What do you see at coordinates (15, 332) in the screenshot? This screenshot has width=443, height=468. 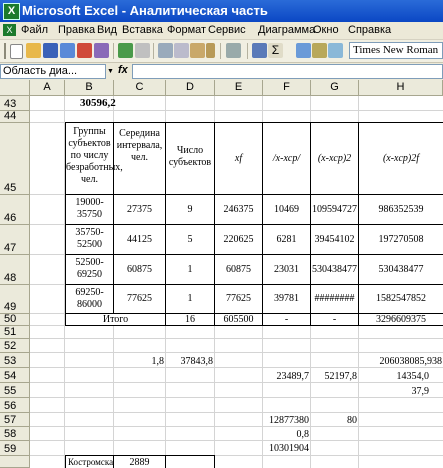 I see `row-header: 51` at bounding box center [15, 332].